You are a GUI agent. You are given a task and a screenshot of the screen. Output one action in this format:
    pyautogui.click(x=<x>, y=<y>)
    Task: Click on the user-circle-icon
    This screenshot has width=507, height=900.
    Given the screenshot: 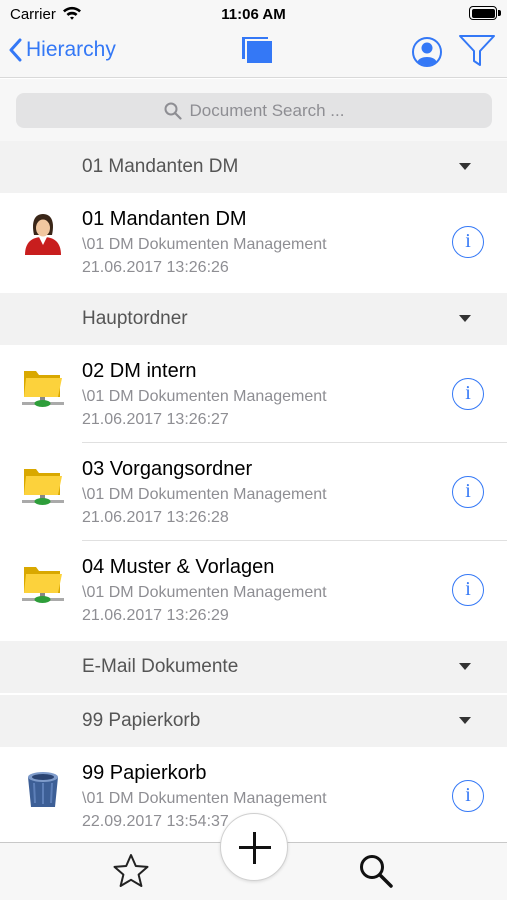 What is the action you would take?
    pyautogui.click(x=427, y=52)
    